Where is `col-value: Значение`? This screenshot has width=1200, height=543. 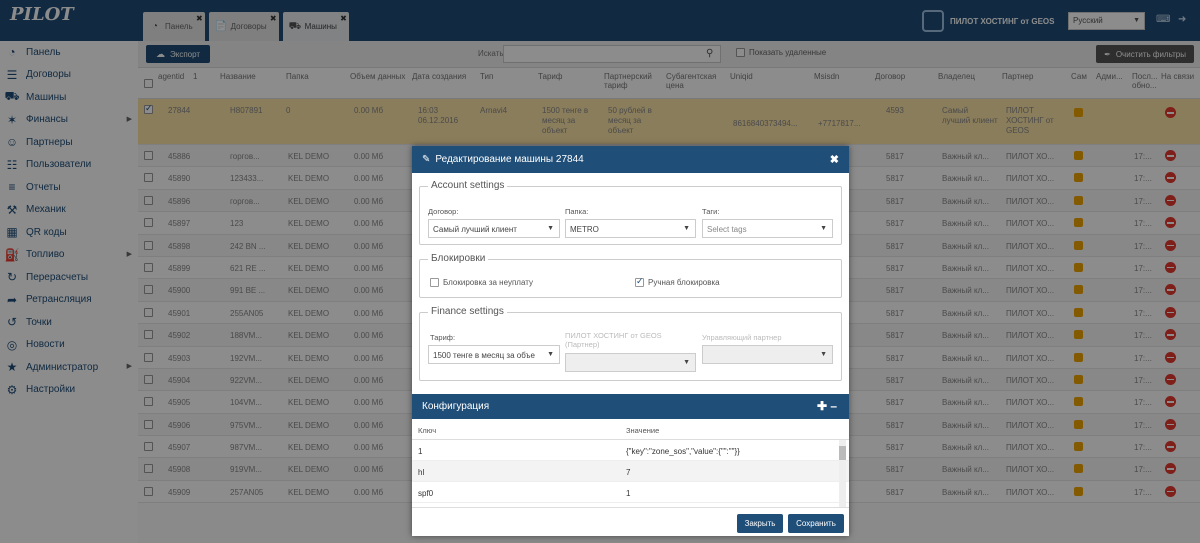 col-value: Значение is located at coordinates (643, 430).